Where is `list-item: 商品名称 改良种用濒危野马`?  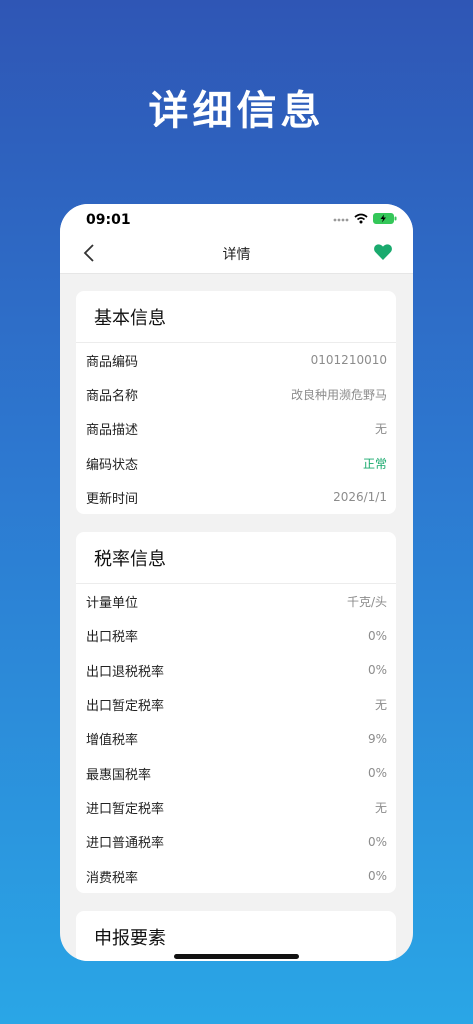 list-item: 商品名称 改良种用濒危野马 is located at coordinates (236, 394).